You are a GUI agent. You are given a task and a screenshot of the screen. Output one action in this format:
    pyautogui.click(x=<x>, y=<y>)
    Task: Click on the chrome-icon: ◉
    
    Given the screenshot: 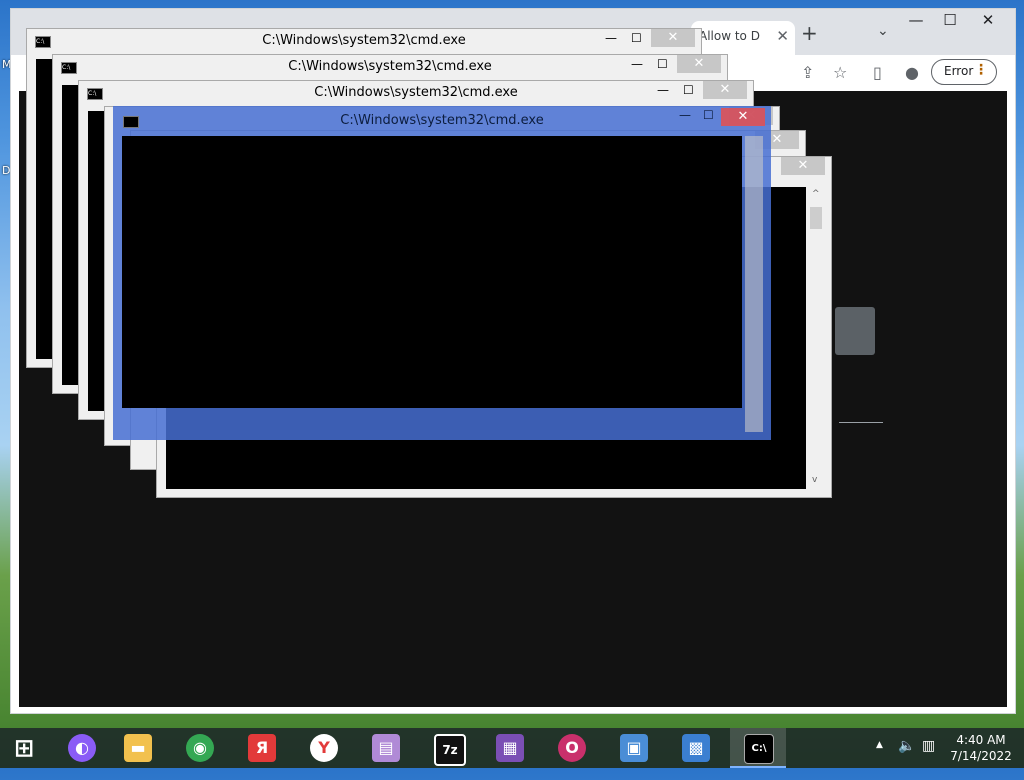 What is the action you would take?
    pyautogui.click(x=200, y=748)
    